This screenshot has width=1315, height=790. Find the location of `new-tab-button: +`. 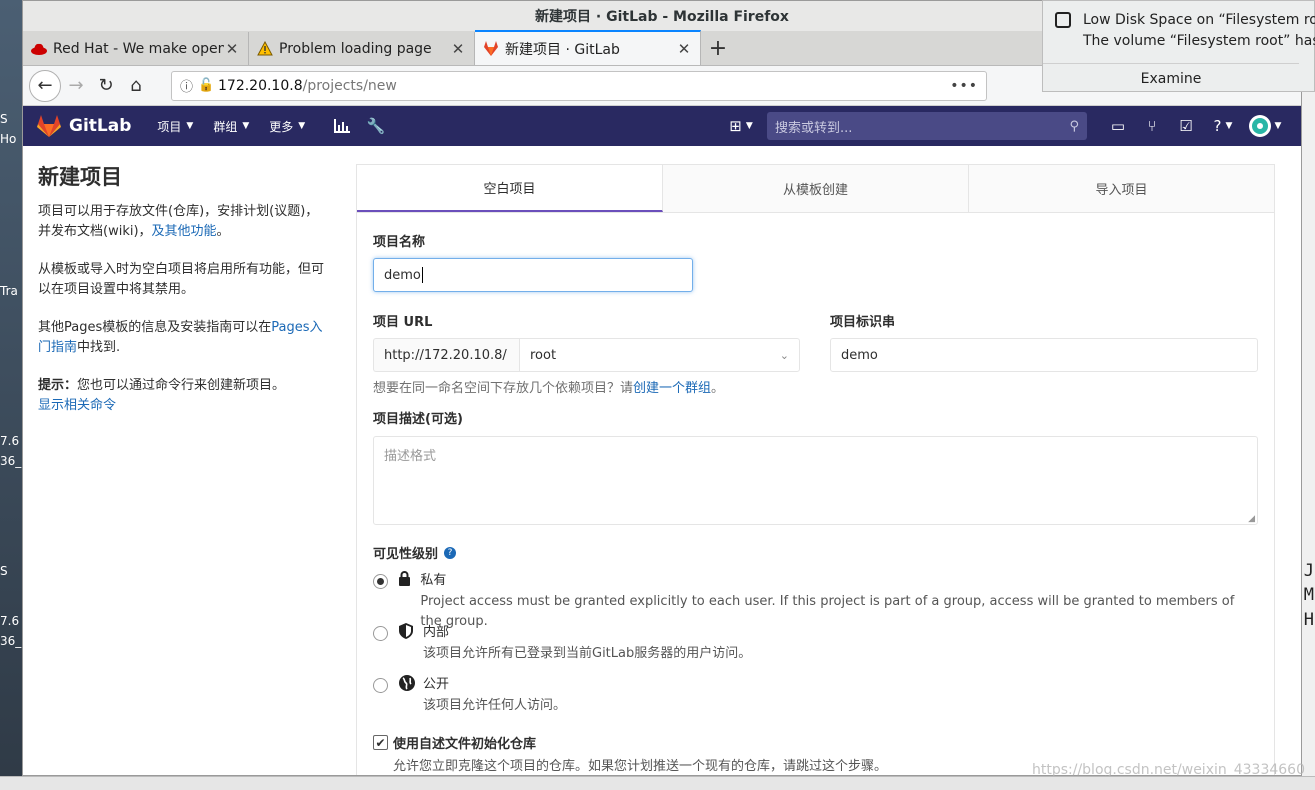

new-tab-button: + is located at coordinates (718, 48).